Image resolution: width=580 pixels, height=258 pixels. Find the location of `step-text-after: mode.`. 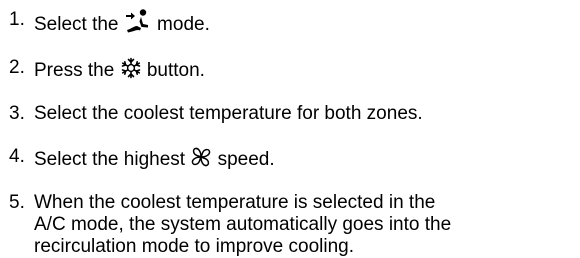

step-text-after: mode. is located at coordinates (180, 24).